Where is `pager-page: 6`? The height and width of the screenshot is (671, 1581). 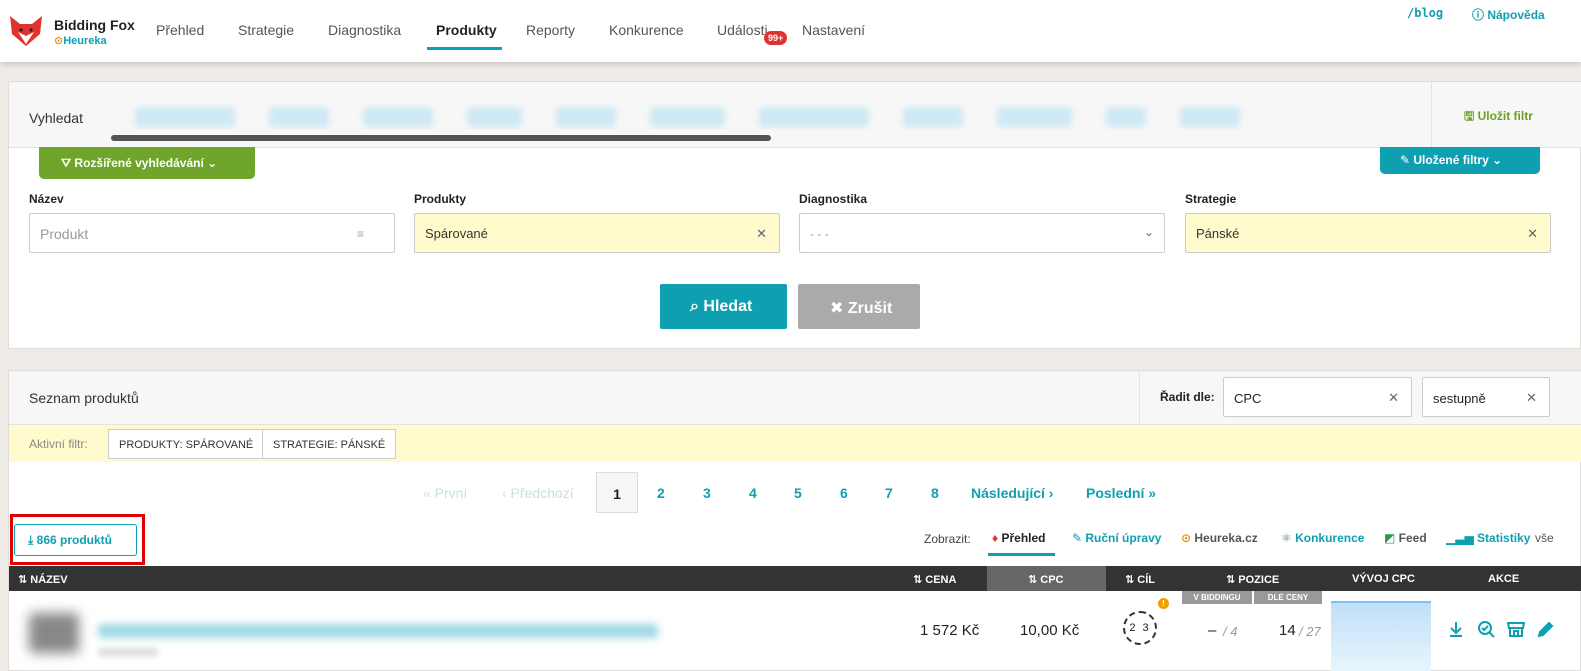 pager-page: 6 is located at coordinates (844, 493).